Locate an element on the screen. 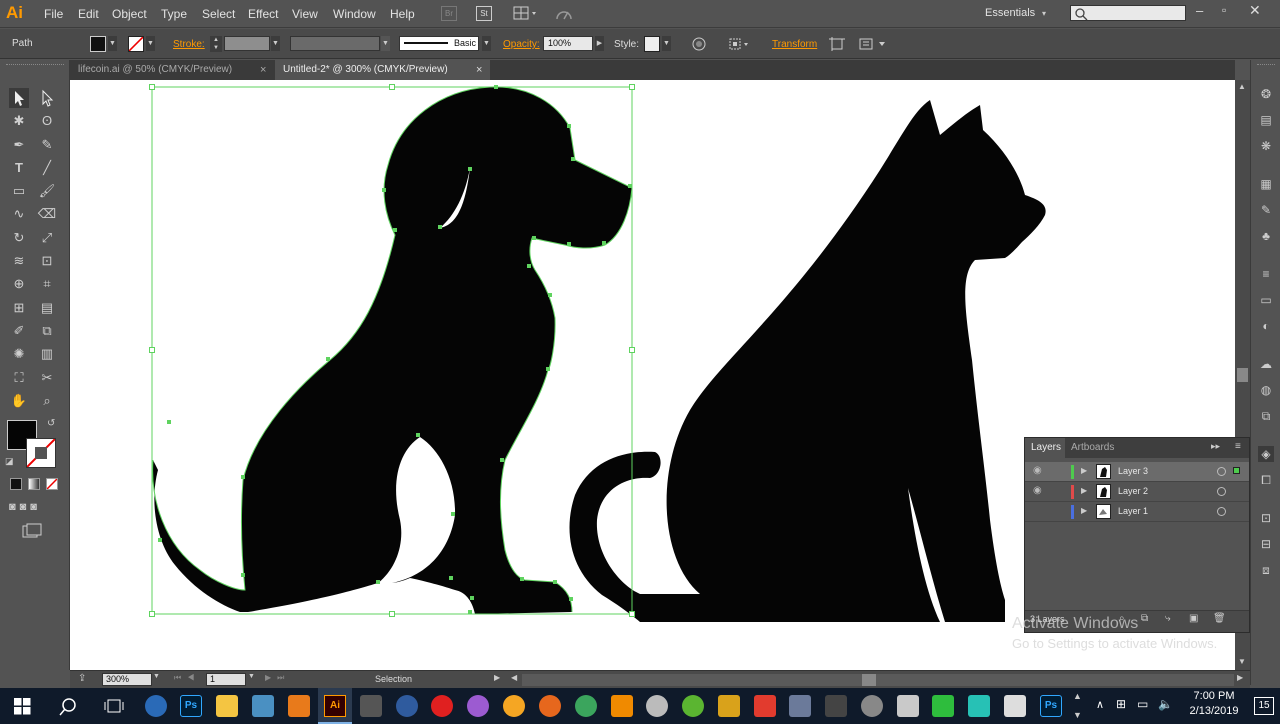 This screenshot has height=724, width=1280. menu-select: Select is located at coordinates (218, 14).